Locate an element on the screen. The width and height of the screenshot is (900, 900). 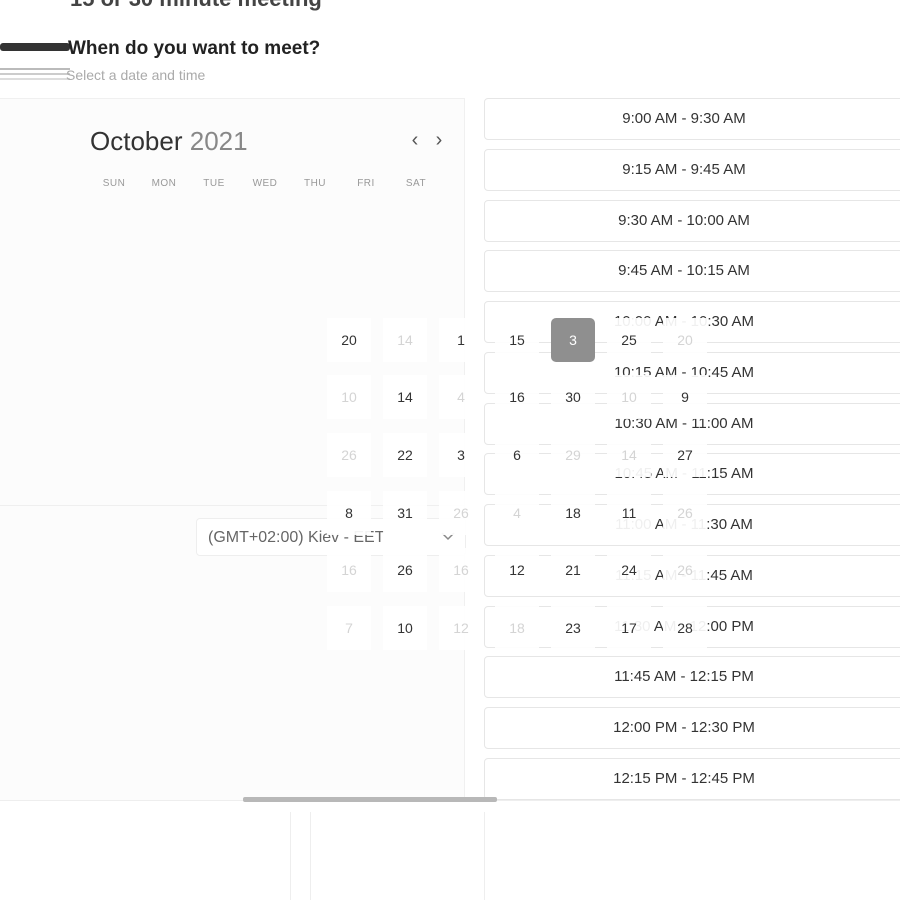
day-cell: 25 is located at coordinates (629, 340).